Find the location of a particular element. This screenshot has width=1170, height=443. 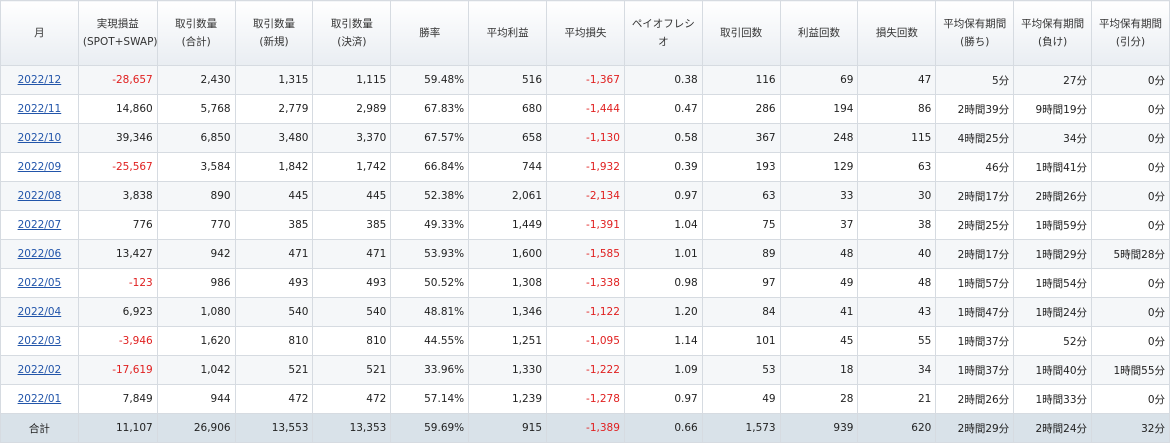

table-cell: 27分 is located at coordinates (1053, 80).